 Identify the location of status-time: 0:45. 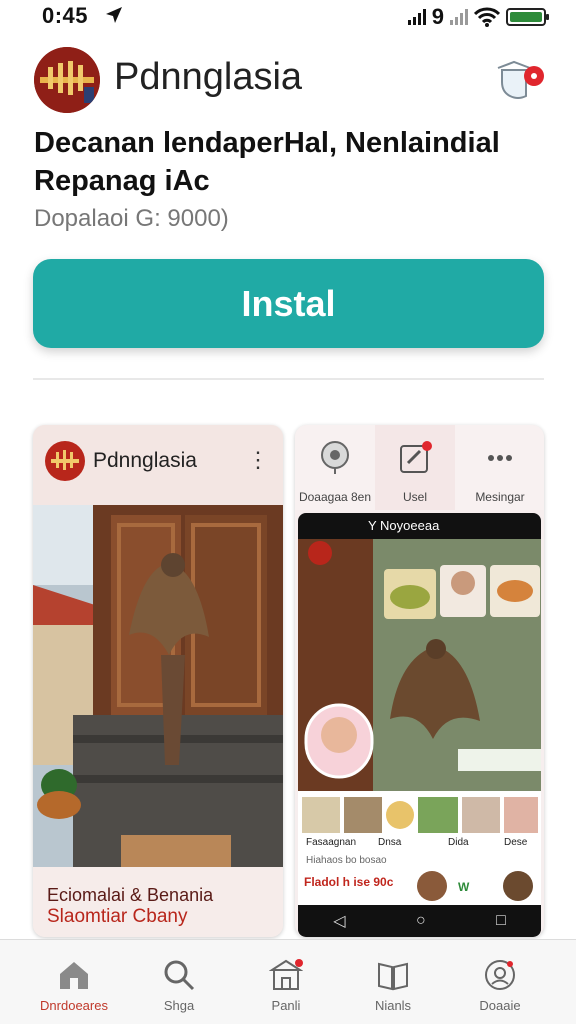
(65, 15).